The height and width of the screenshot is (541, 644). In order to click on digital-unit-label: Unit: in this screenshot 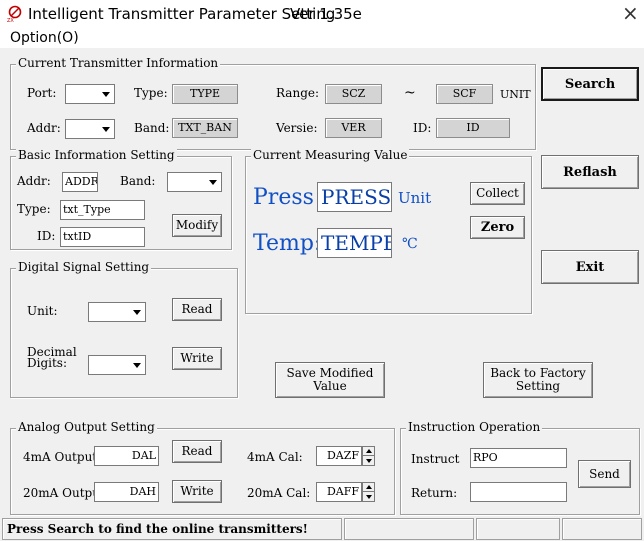, I will do `click(42, 311)`.